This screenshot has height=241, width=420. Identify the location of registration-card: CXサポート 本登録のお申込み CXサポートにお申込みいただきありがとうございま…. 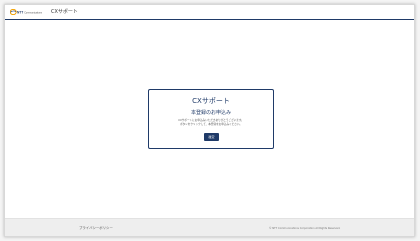
(211, 119).